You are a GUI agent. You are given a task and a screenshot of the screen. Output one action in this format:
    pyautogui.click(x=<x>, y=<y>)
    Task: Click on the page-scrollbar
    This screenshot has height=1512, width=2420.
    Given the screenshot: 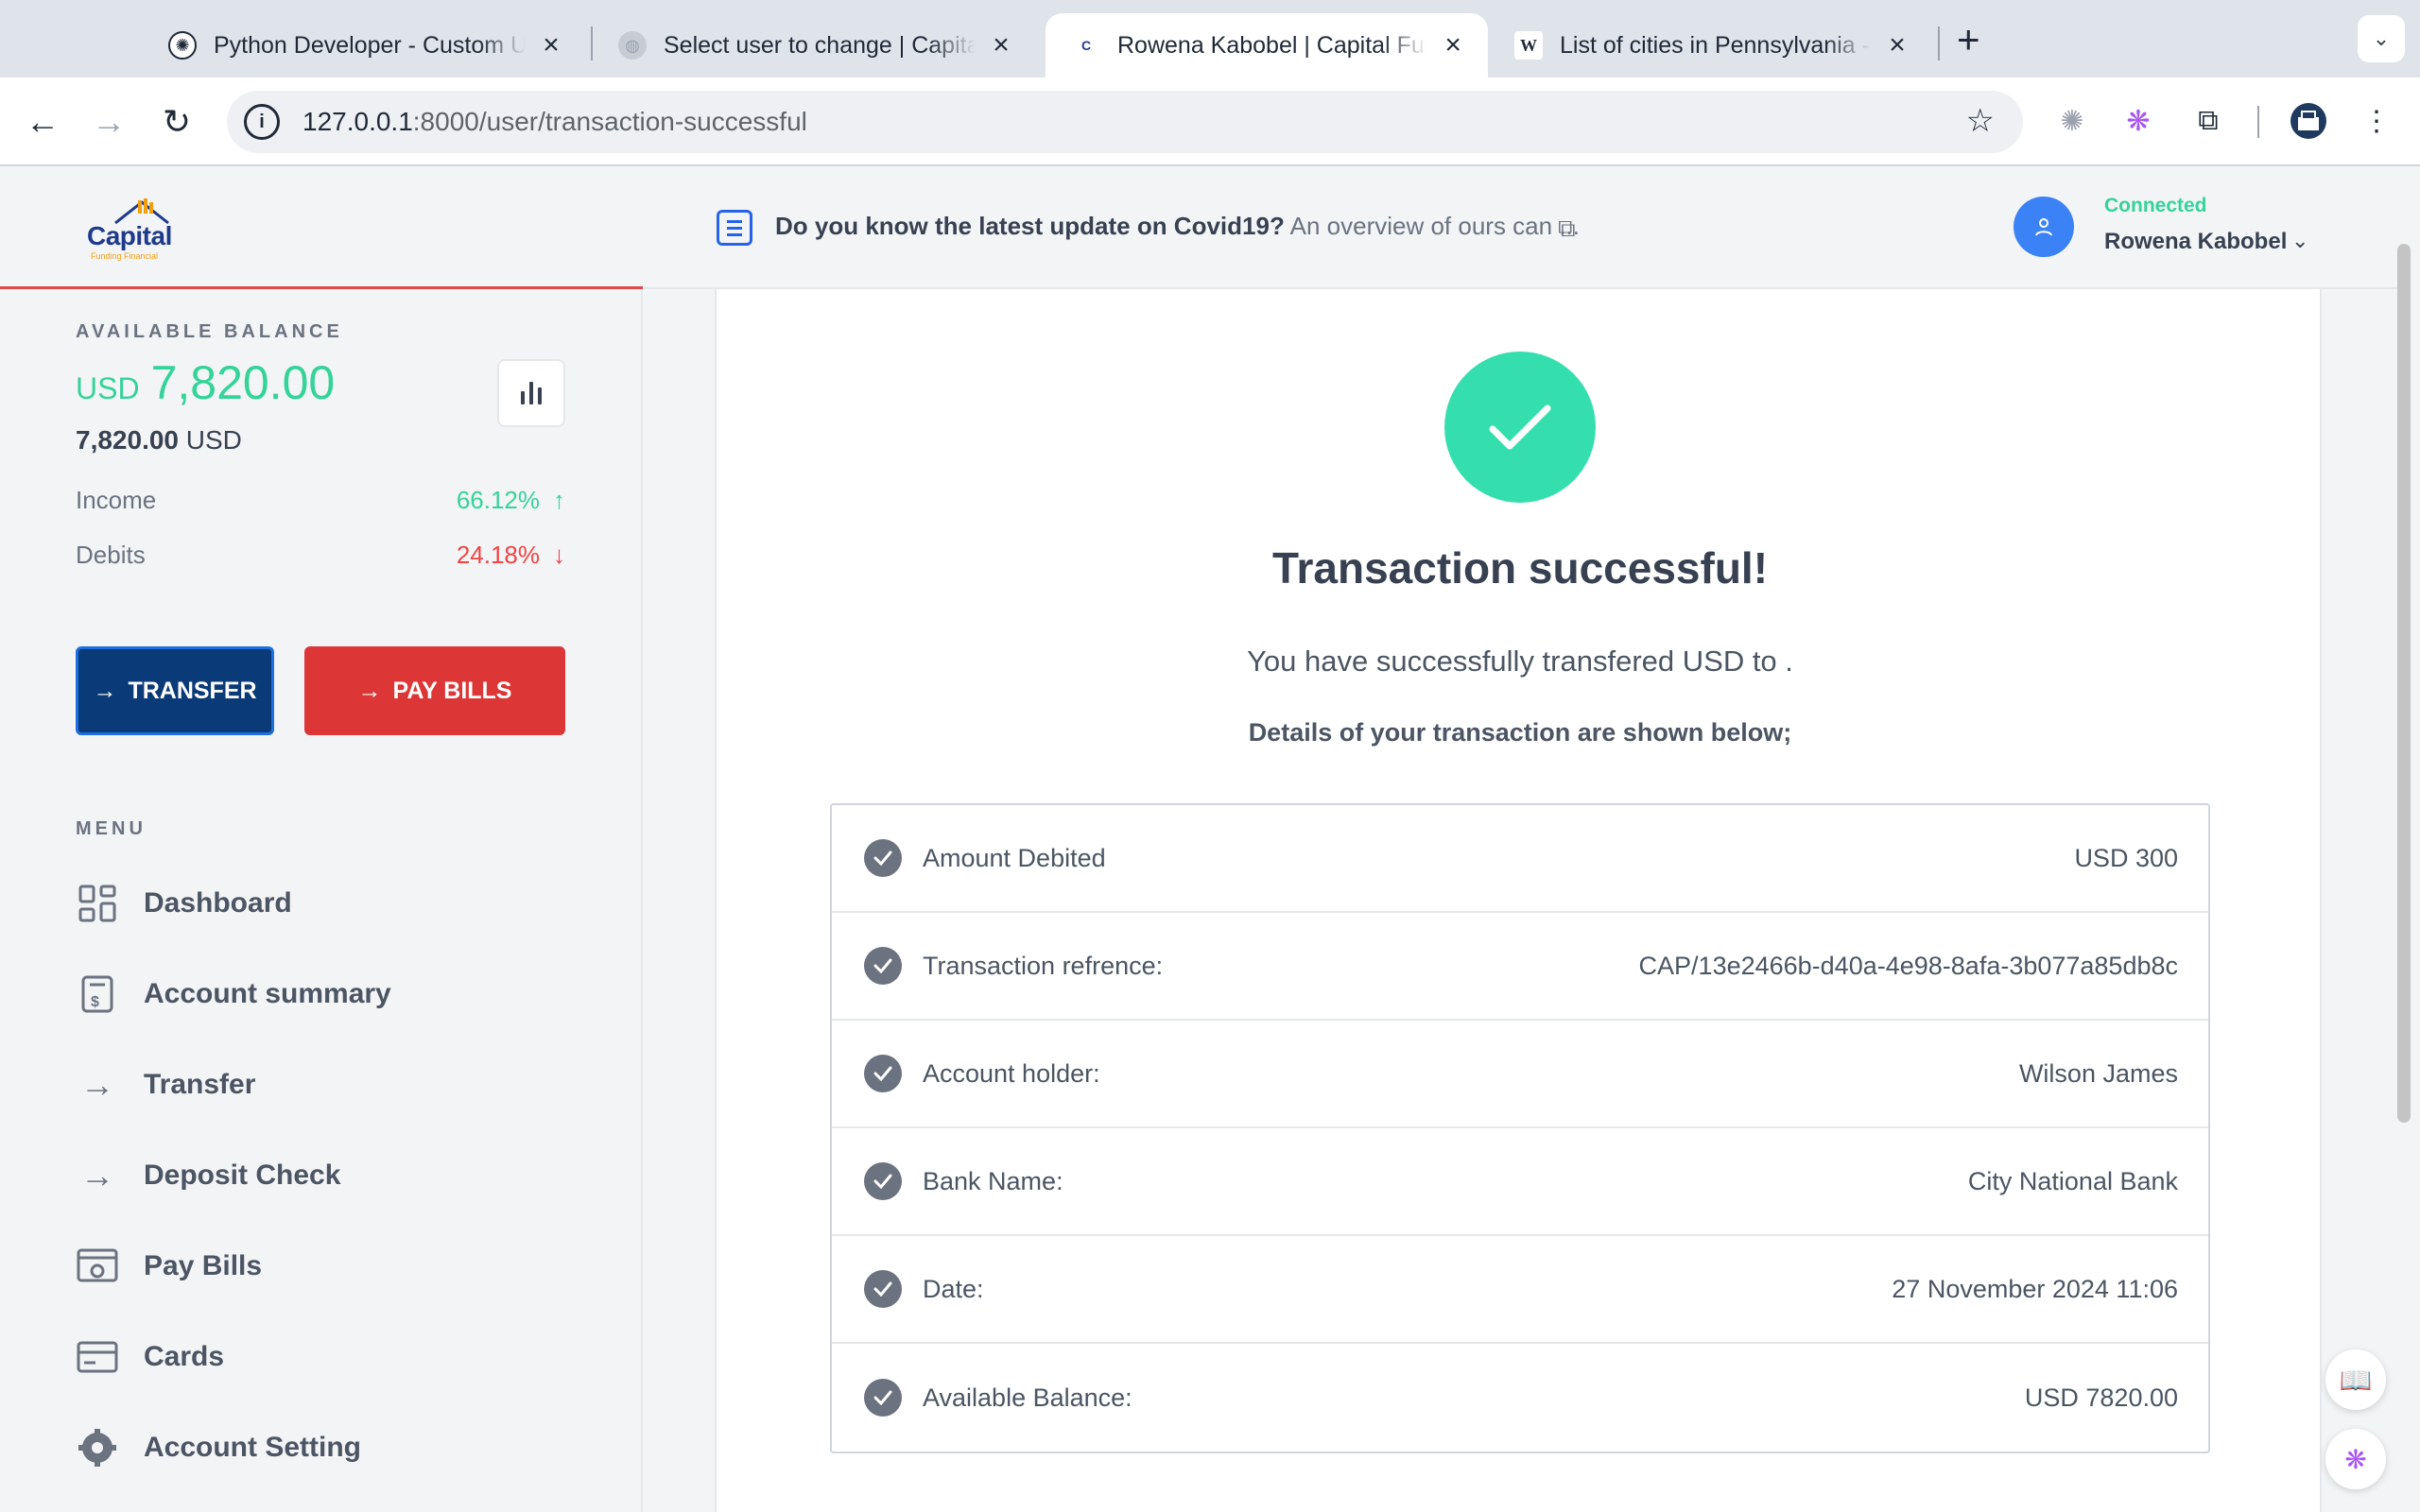 What is the action you would take?
    pyautogui.click(x=2404, y=683)
    